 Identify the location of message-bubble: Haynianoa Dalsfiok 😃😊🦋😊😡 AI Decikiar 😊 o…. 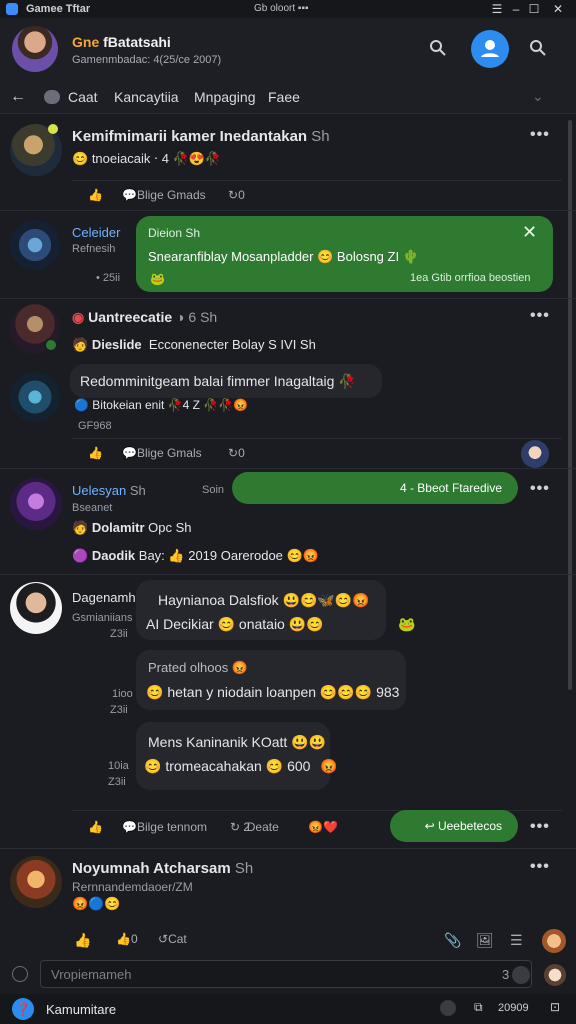
(261, 610).